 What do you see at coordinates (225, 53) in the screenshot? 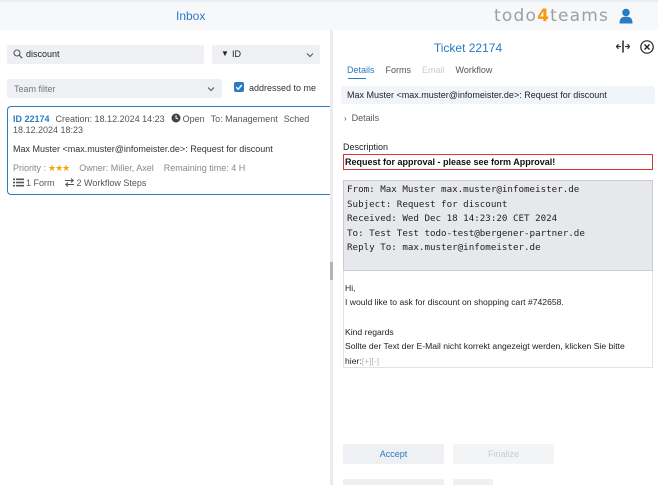
I see `sort-direction-icon: ▼` at bounding box center [225, 53].